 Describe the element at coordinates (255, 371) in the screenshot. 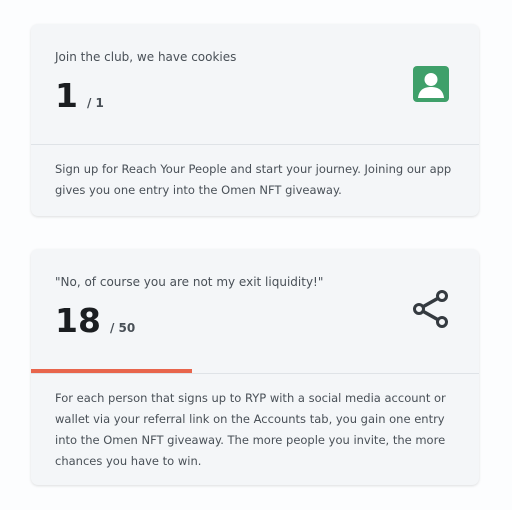

I see `referral-progress-bar` at that location.